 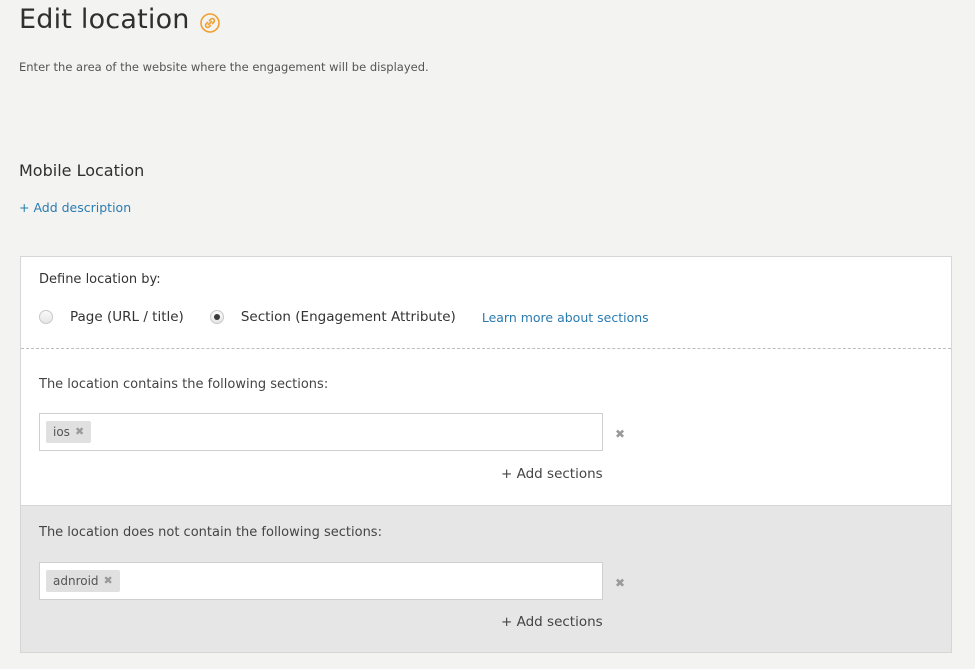 I want to click on title-row: Edit location, so click(x=119, y=19).